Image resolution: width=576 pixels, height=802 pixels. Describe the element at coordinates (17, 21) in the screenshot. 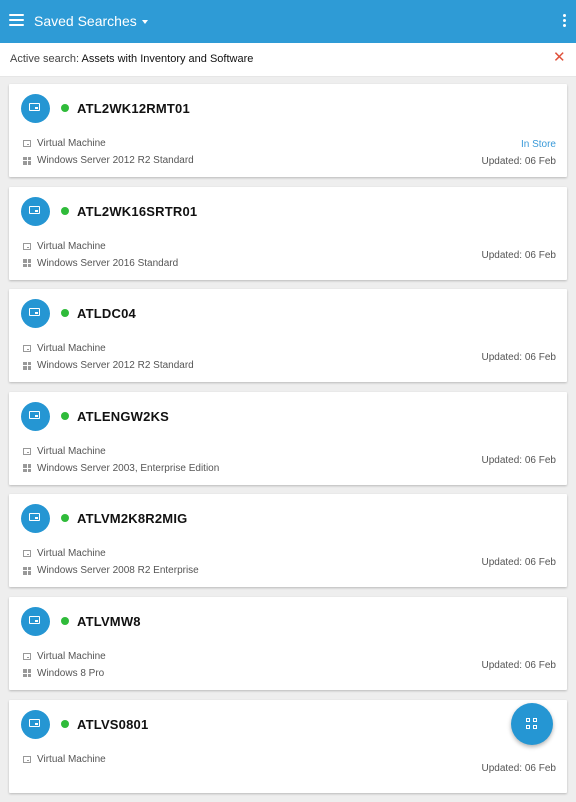

I see `hamburger-menu-icon` at that location.